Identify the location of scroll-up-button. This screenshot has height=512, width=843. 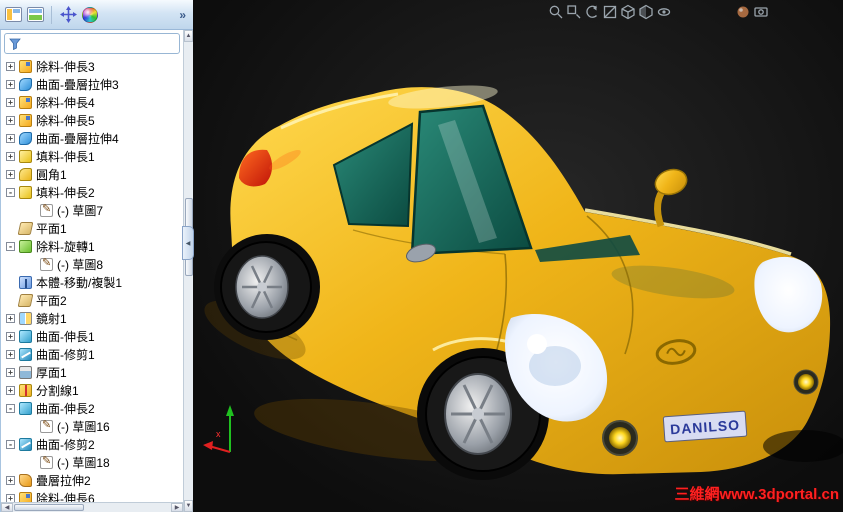
(188, 36).